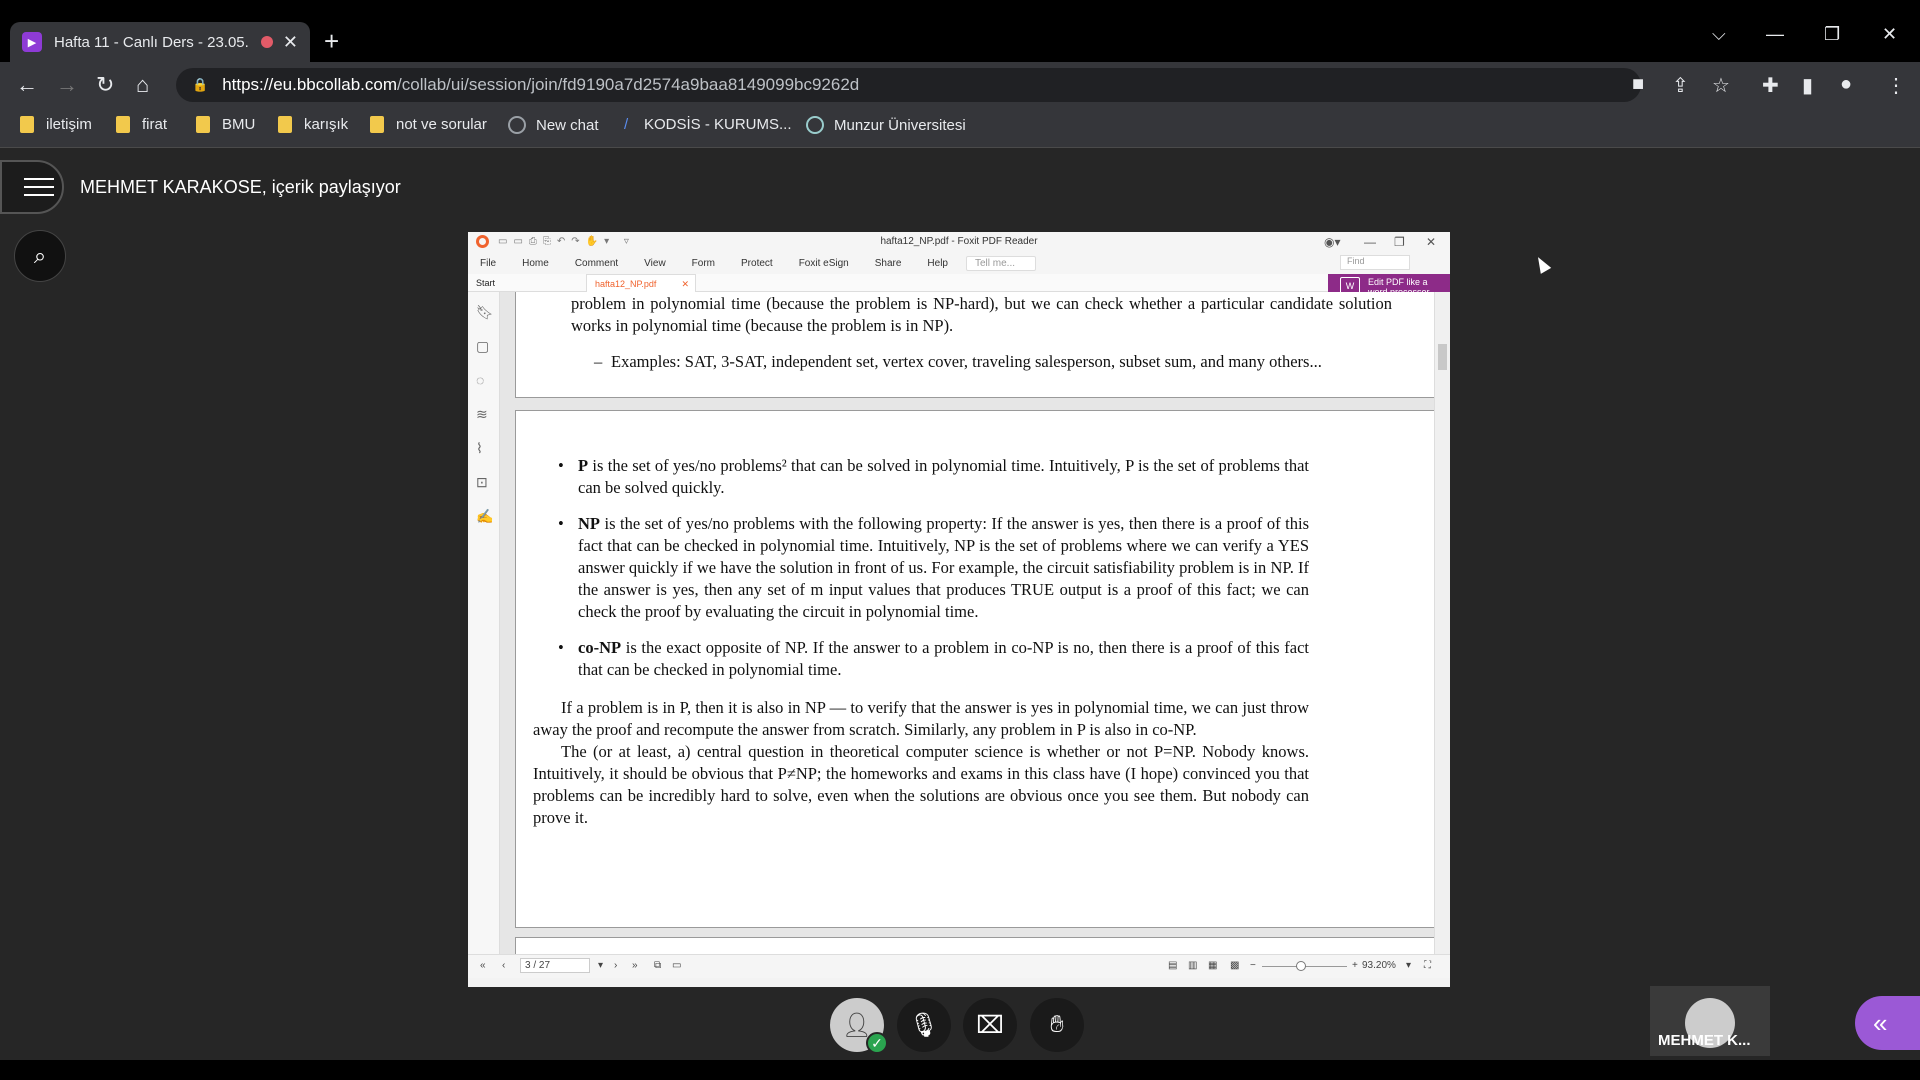  Describe the element at coordinates (824, 263) in the screenshot. I see `menu-foxit-esign: Foxit eSign` at that location.